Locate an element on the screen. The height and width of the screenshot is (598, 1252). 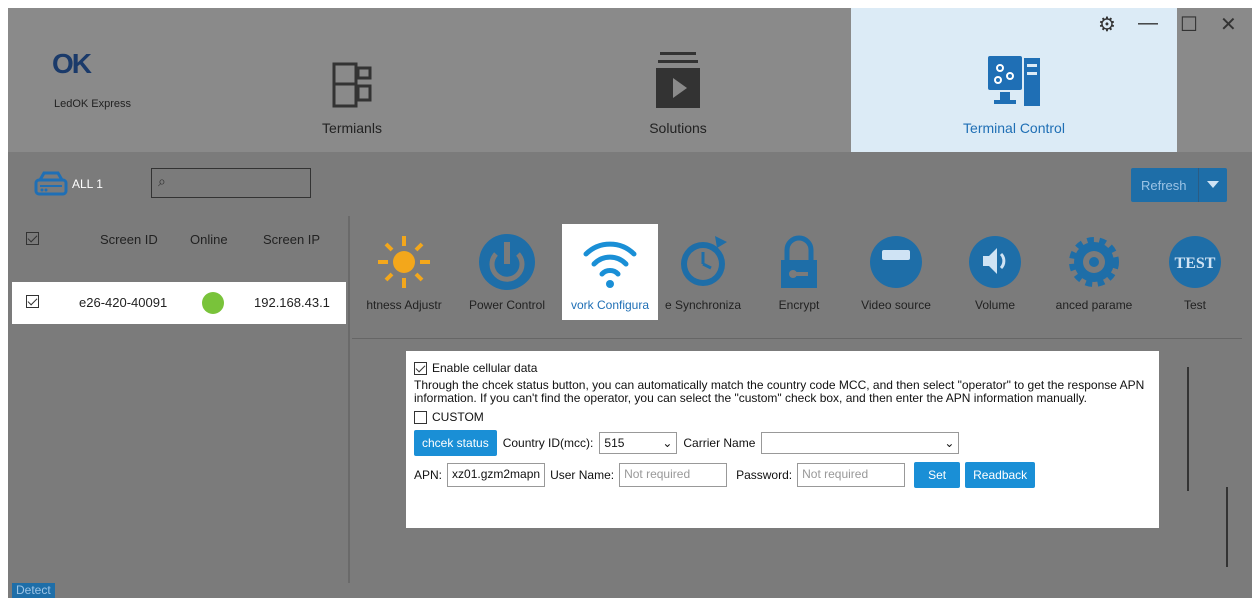
solutions-icon is located at coordinates (678, 80).